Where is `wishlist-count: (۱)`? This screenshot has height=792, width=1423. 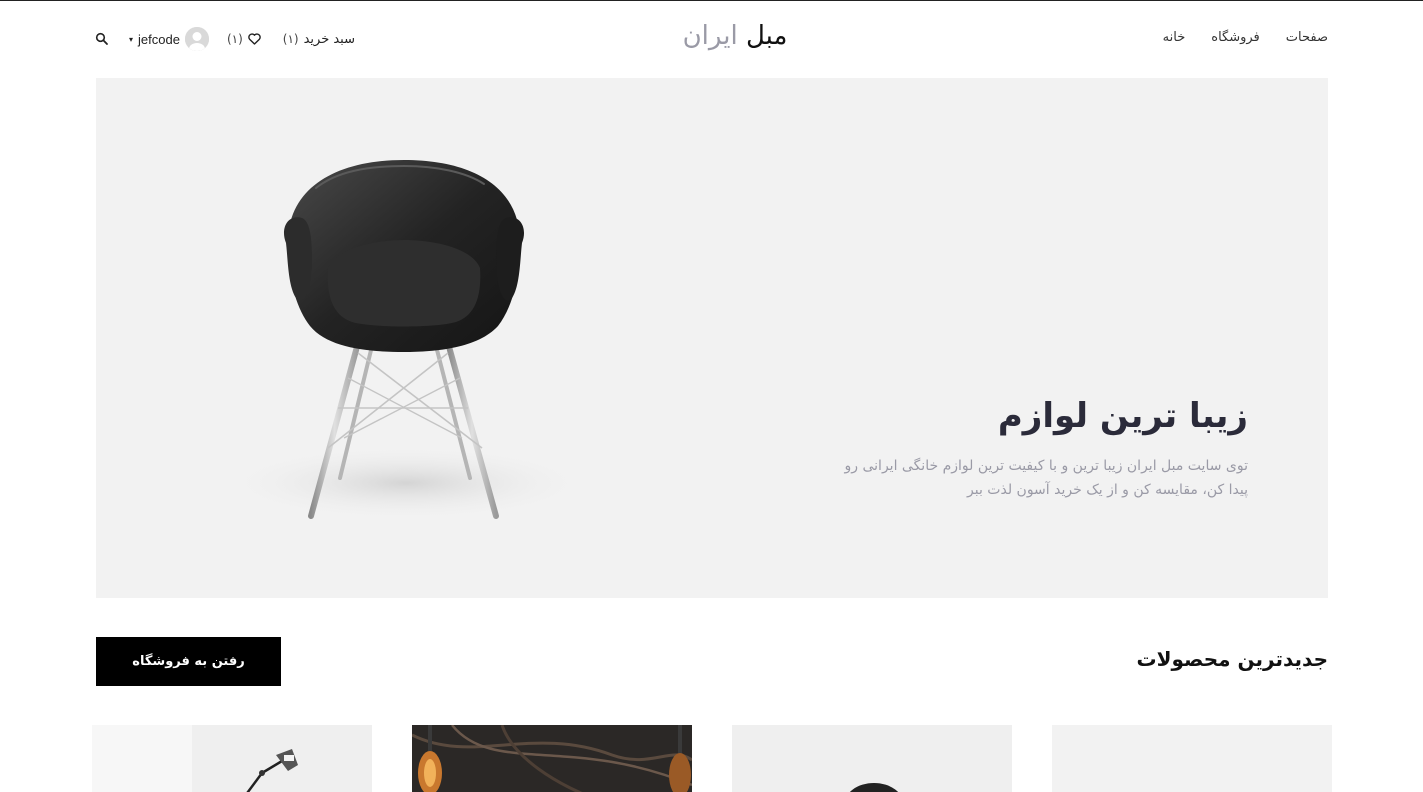 wishlist-count: (۱) is located at coordinates (234, 39).